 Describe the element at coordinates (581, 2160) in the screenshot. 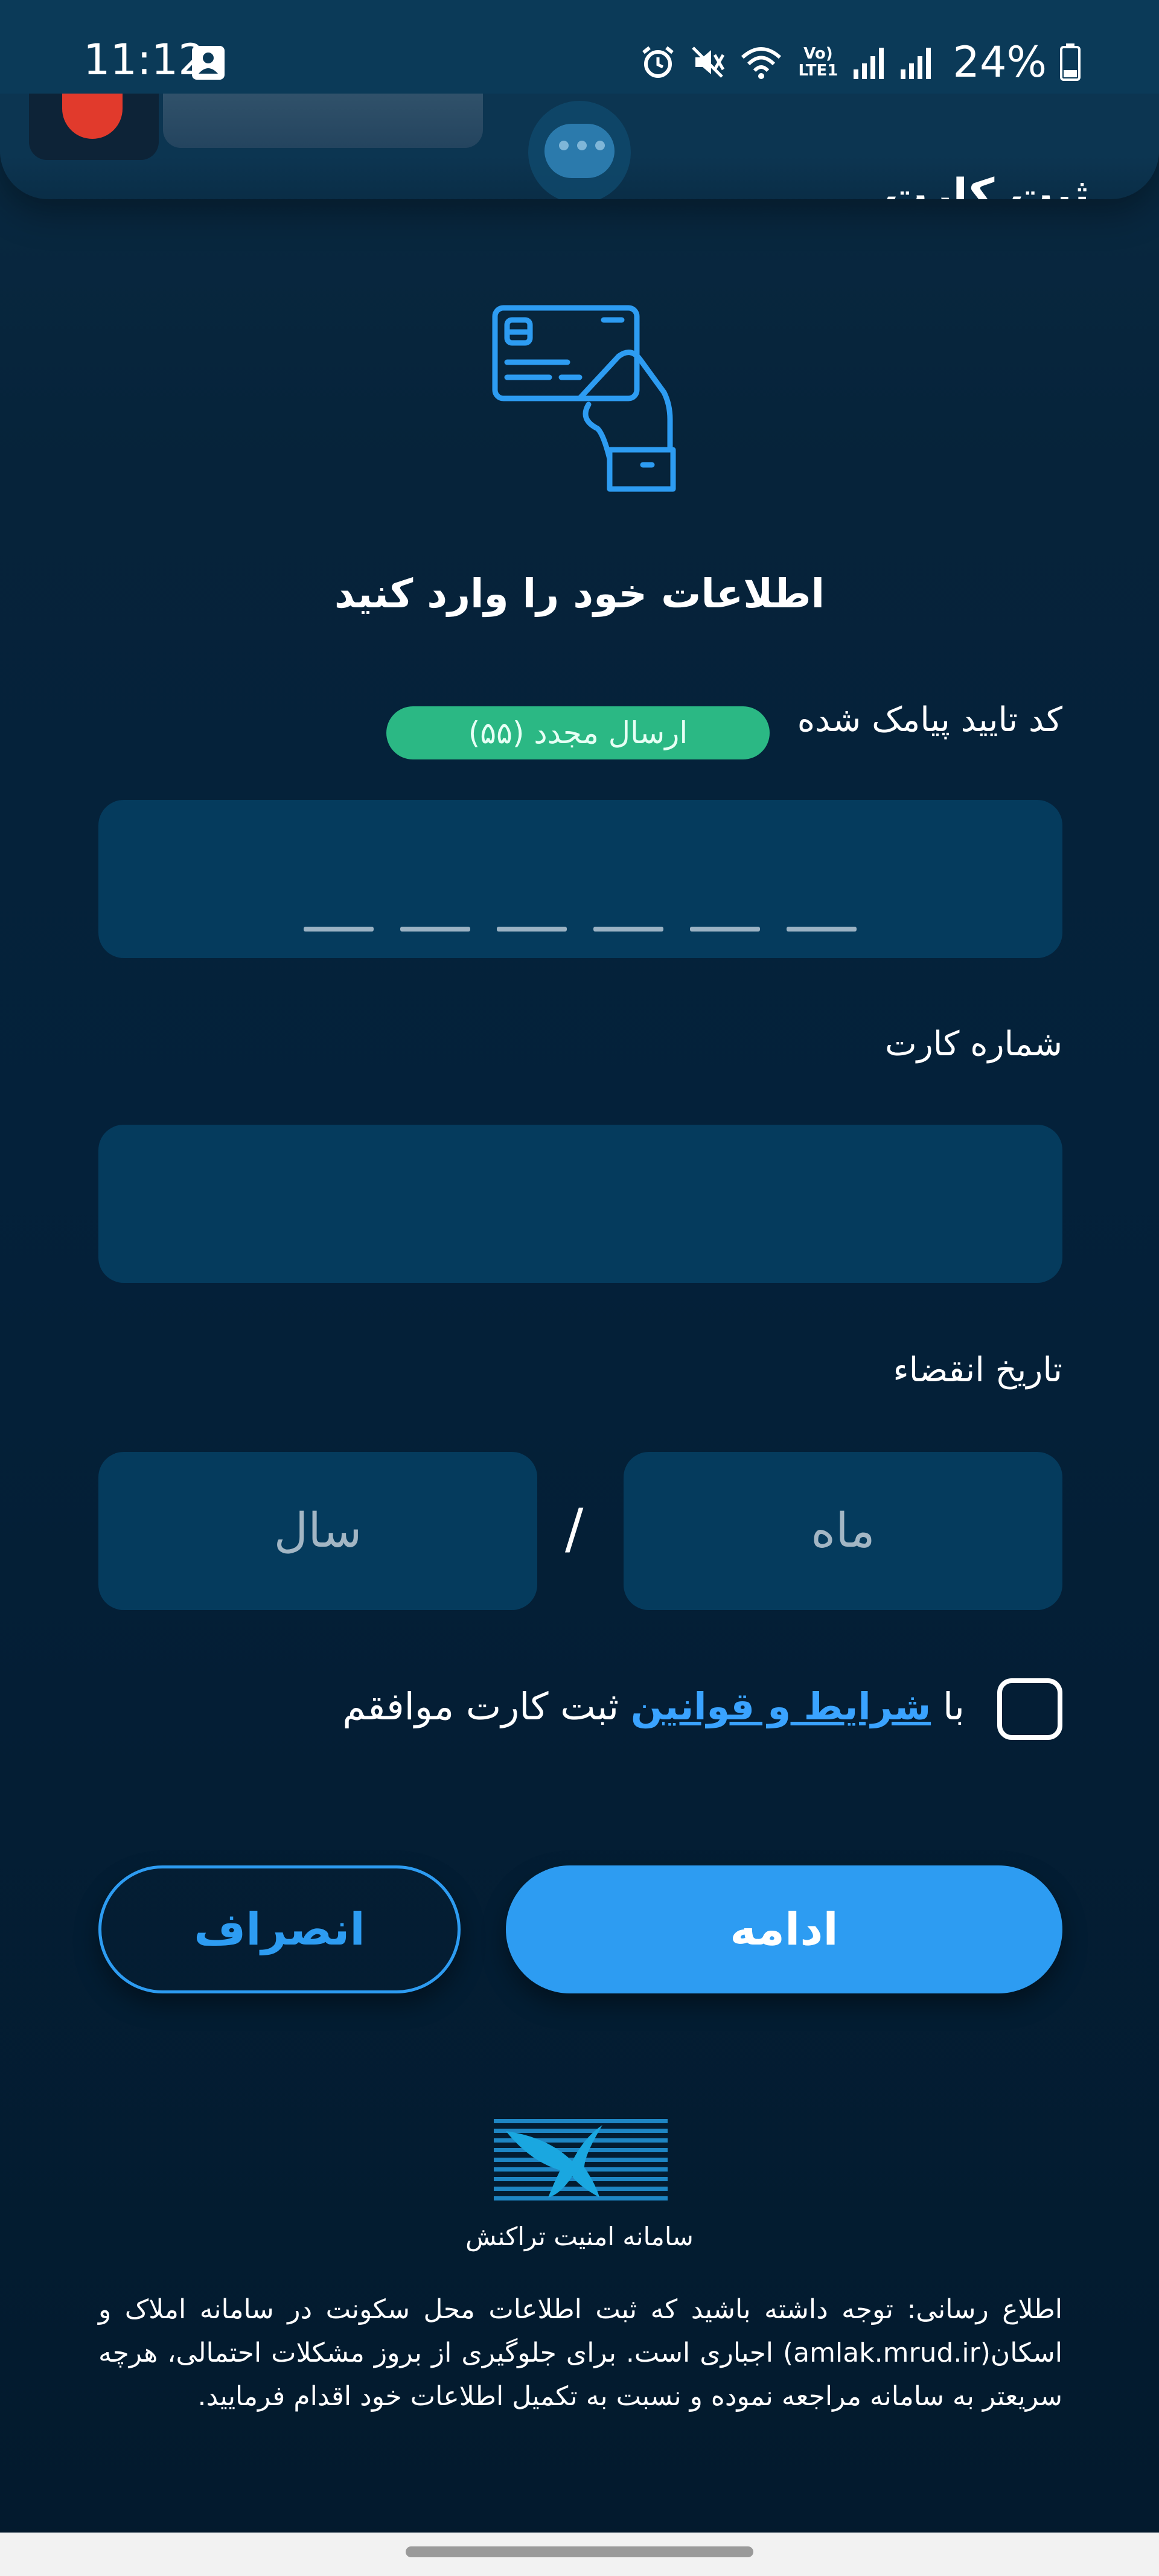

I see `transaction-security-logo` at that location.